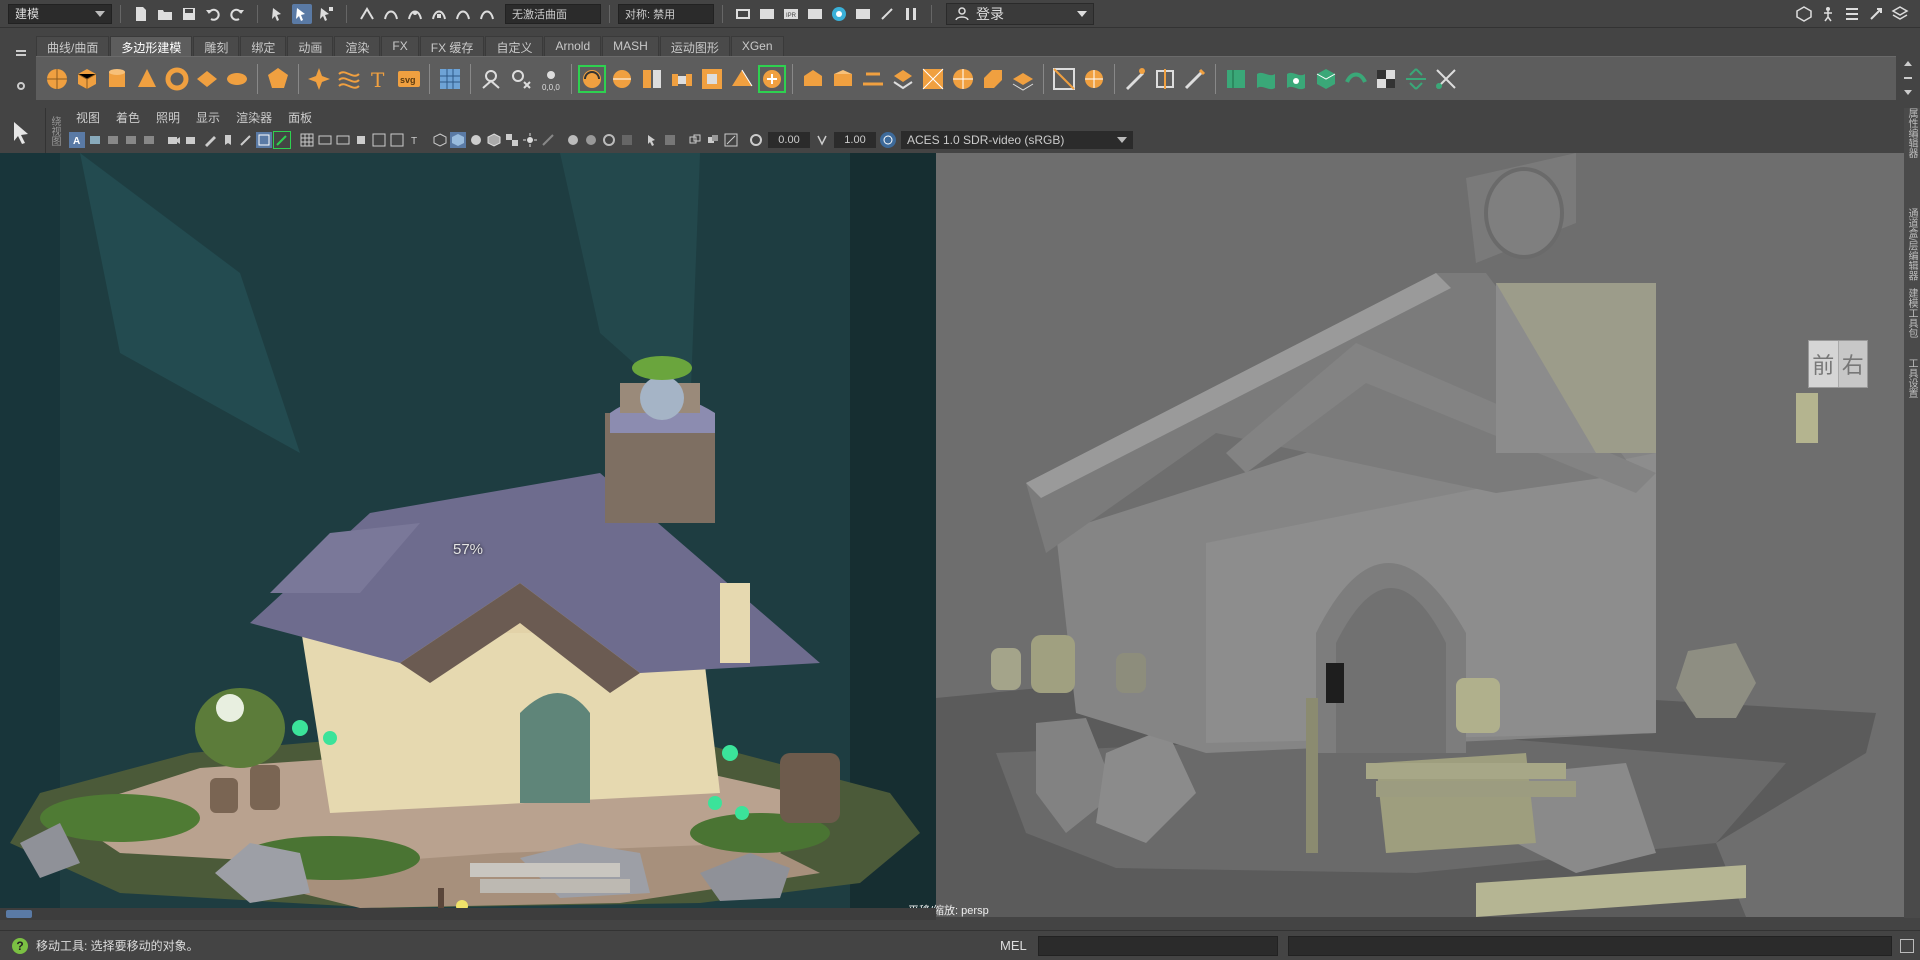 The width and height of the screenshot is (1920, 960). What do you see at coordinates (189, 14) in the screenshot?
I see `save-scene-icon` at bounding box center [189, 14].